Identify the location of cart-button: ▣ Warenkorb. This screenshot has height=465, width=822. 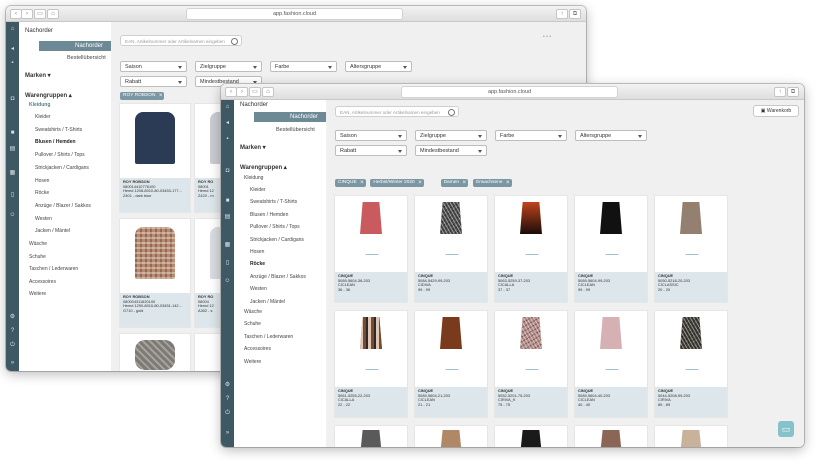
(776, 111).